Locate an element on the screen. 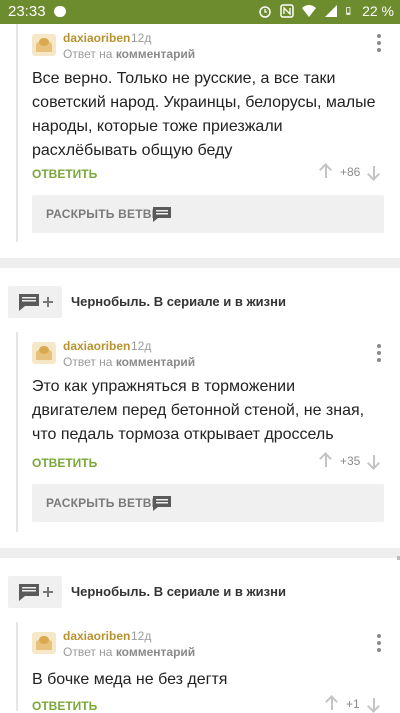 The image size is (400, 713). vote-controls: +1 is located at coordinates (353, 704).